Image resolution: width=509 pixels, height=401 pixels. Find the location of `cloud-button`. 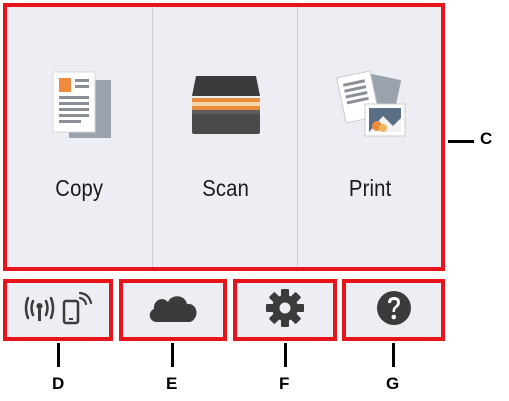

cloud-button is located at coordinates (173, 310).